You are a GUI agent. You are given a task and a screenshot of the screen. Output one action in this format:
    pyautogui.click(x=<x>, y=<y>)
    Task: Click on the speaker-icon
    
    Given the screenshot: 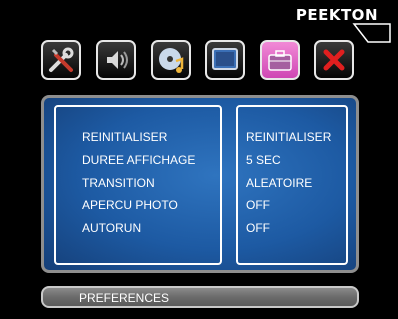 What is the action you would take?
    pyautogui.click(x=117, y=60)
    